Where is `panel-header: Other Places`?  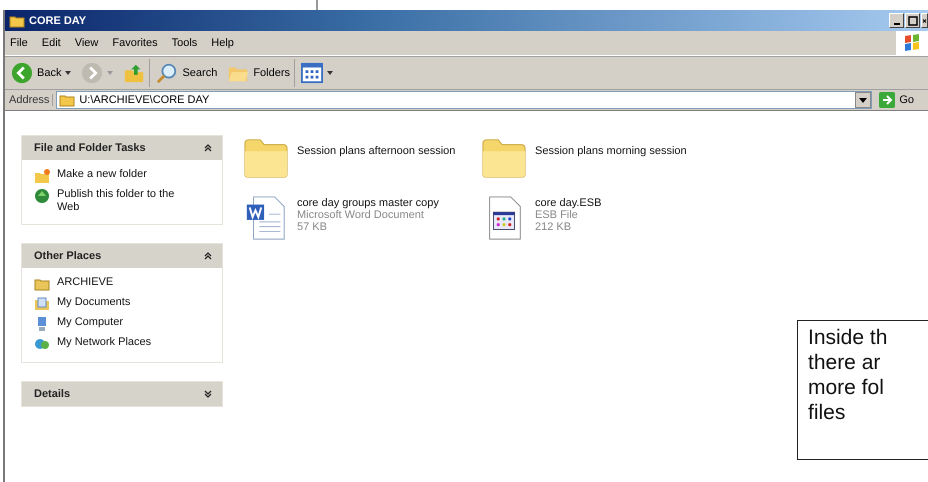 panel-header: Other Places is located at coordinates (122, 256).